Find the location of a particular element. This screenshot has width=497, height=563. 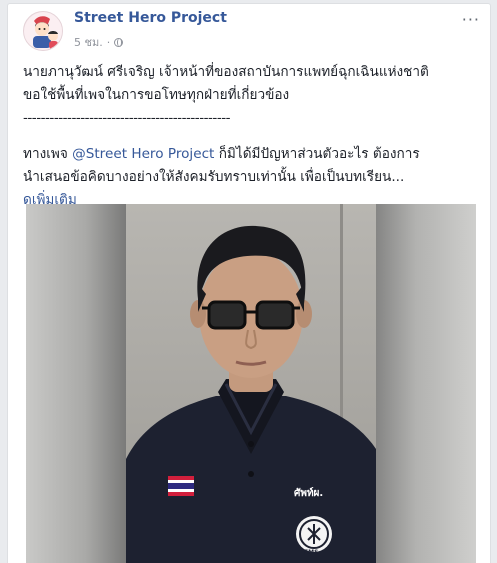

post-timestamp: 5 ชม. is located at coordinates (88, 42).